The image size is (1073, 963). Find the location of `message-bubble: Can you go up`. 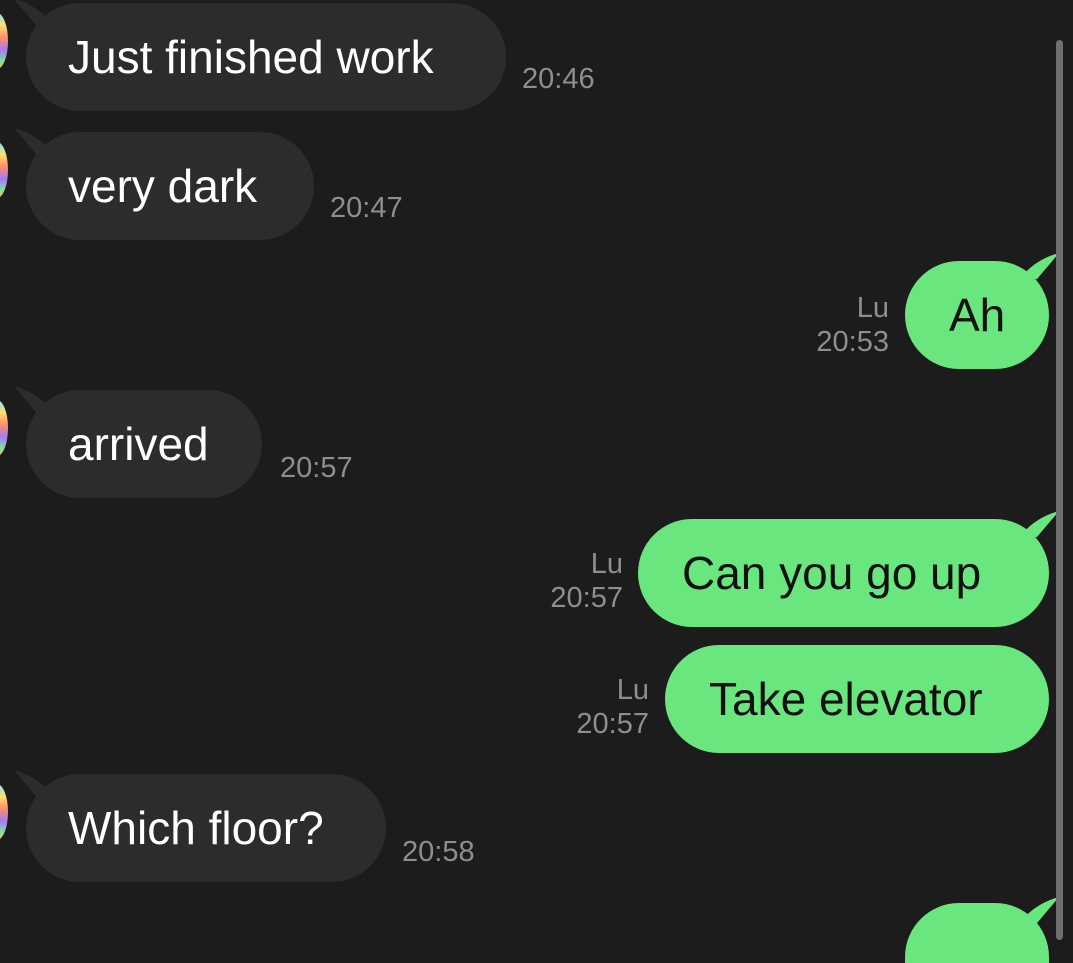

message-bubble: Can you go up is located at coordinates (843, 573).